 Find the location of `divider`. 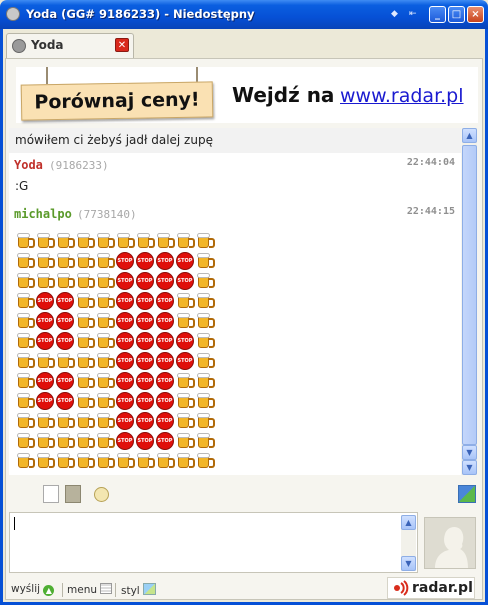

divider is located at coordinates (115, 590).